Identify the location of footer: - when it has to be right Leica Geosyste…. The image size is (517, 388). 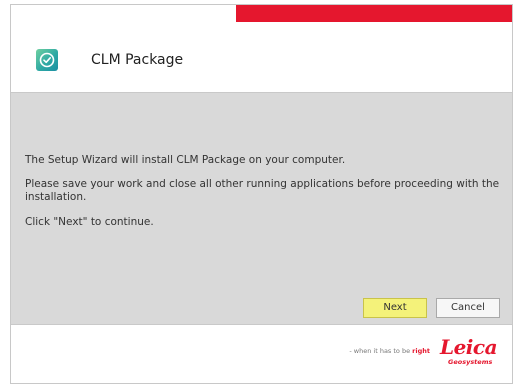
(261, 354).